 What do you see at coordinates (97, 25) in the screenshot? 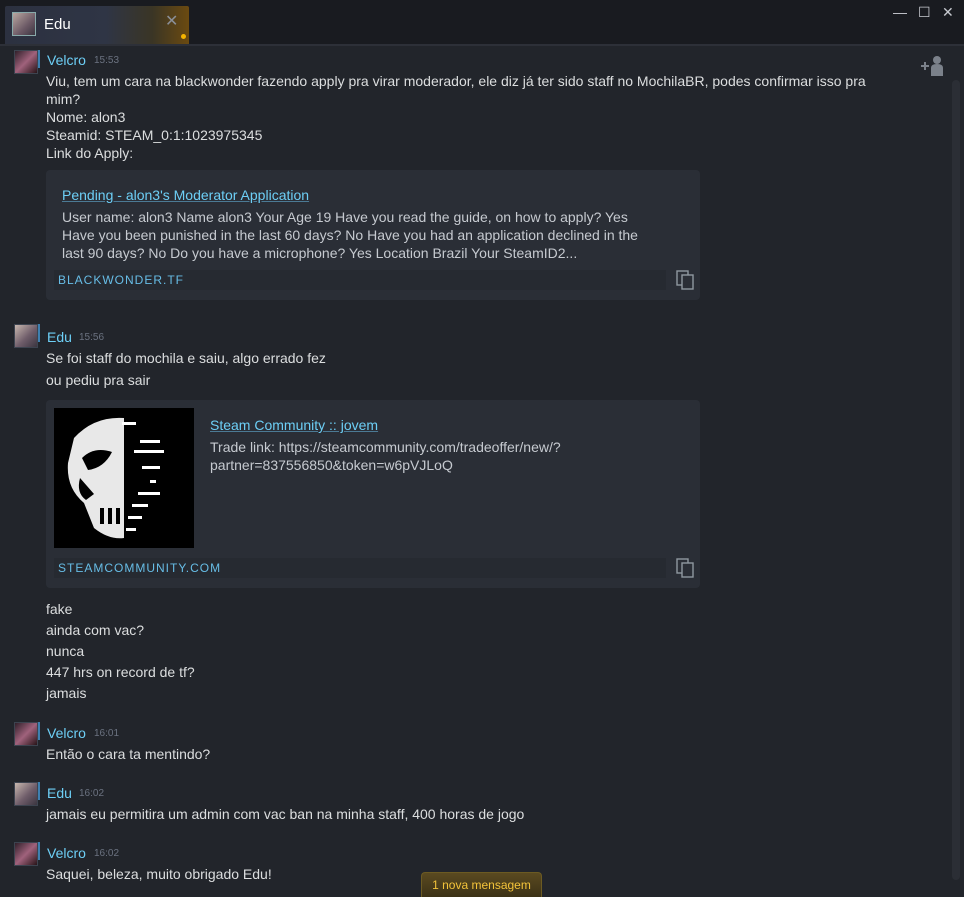
I see `chat-tab-edu: Edu ✕` at bounding box center [97, 25].